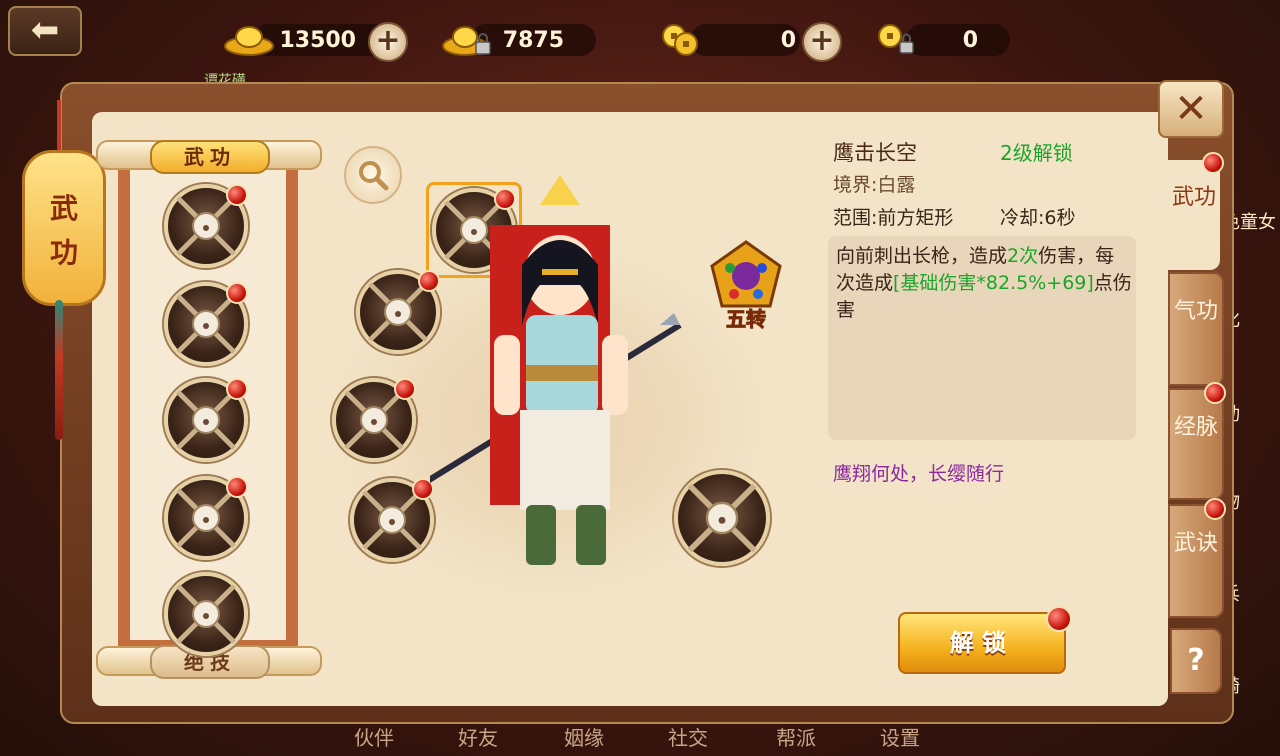 The image size is (1280, 756). I want to click on tab-wujue: 武诀, so click(1197, 558).